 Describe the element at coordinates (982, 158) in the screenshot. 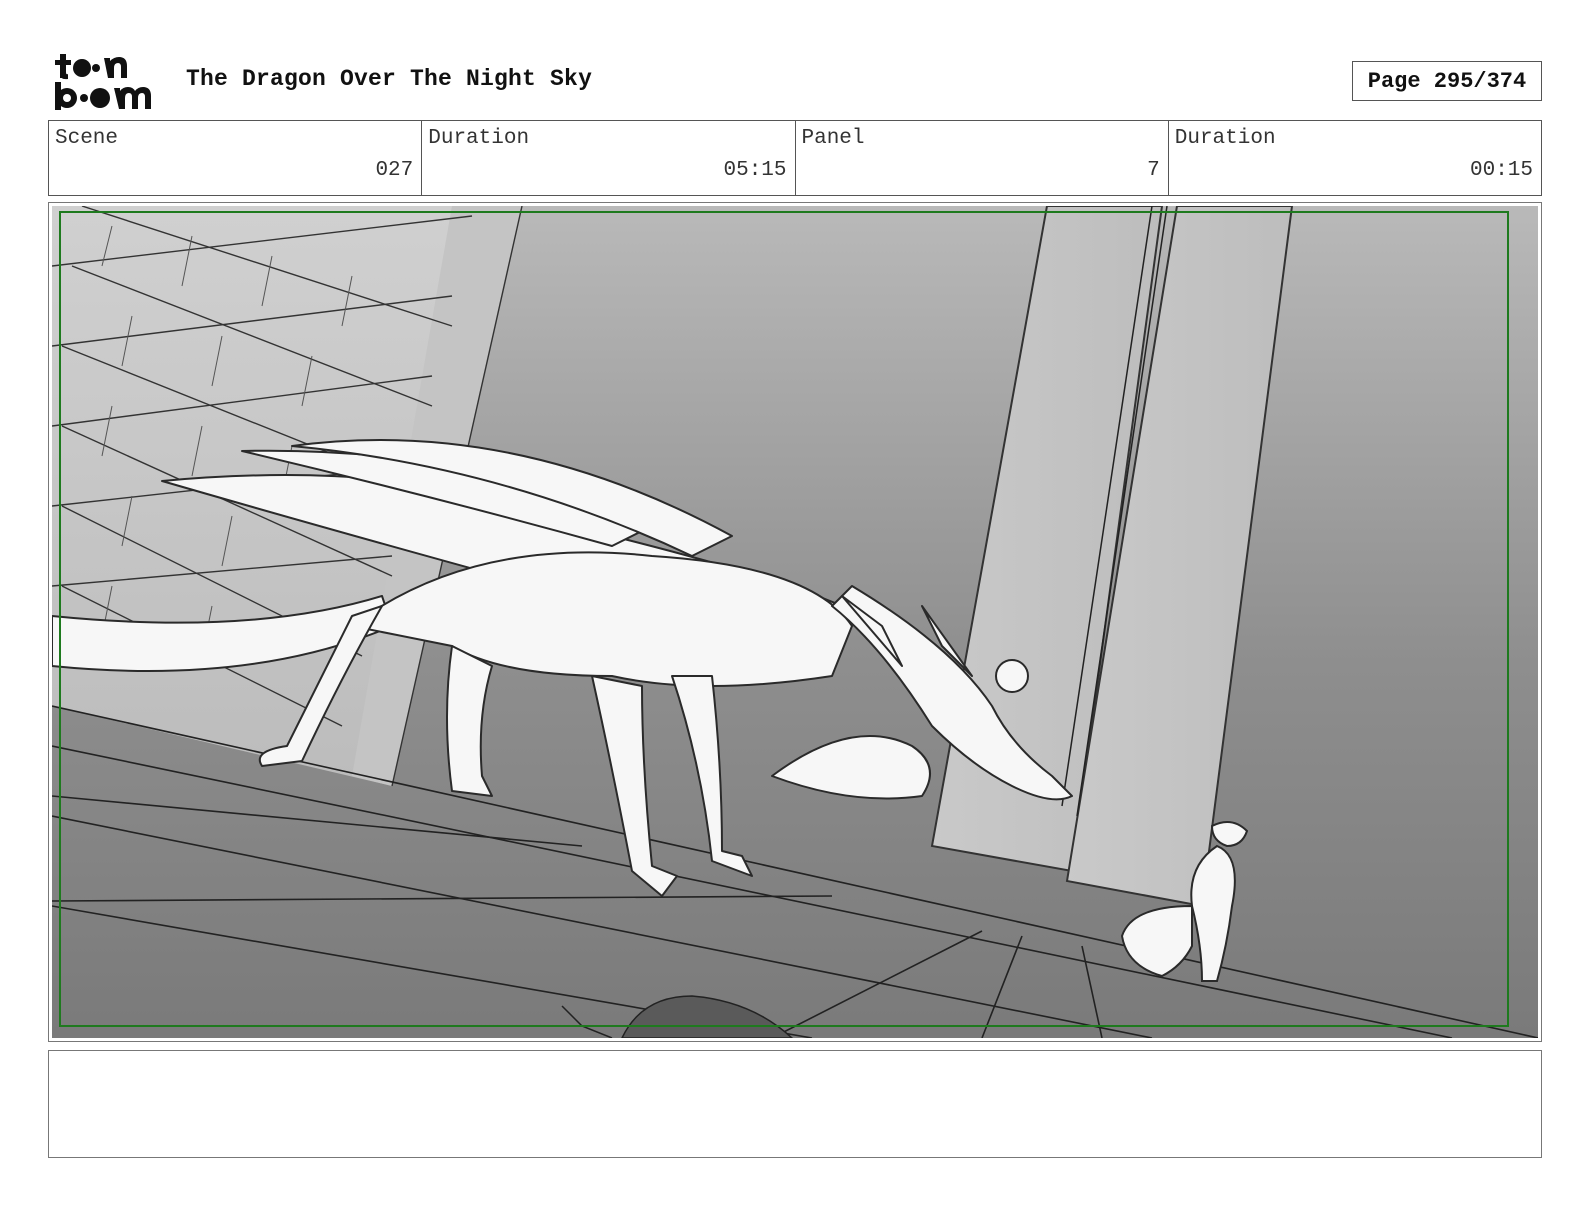

I see `panel-cell: Panel 7` at that location.